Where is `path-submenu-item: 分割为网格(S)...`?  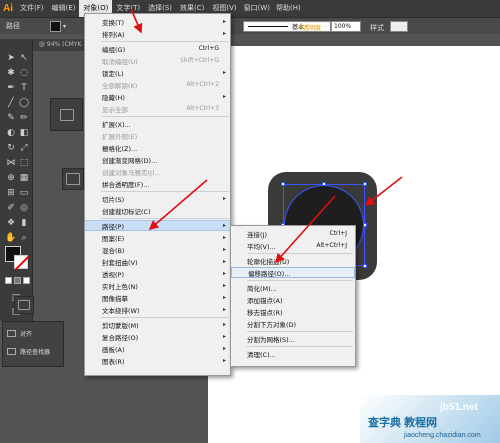
path-submenu-item: 分割为网格(S)... is located at coordinates (293, 338).